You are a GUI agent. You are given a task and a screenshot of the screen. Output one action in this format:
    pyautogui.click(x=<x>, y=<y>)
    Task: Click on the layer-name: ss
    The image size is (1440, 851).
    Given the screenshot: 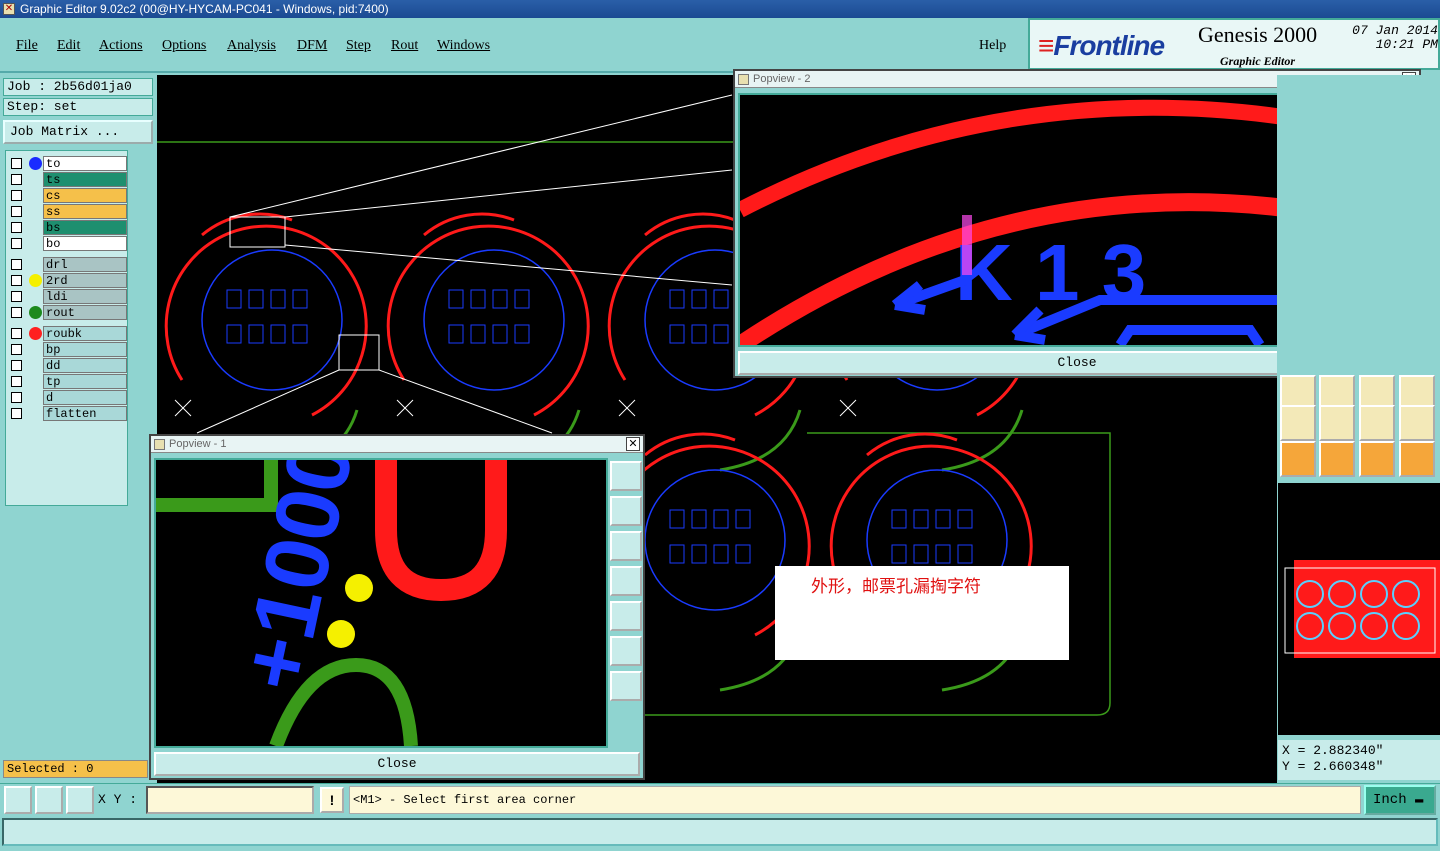 What is the action you would take?
    pyautogui.click(x=85, y=211)
    